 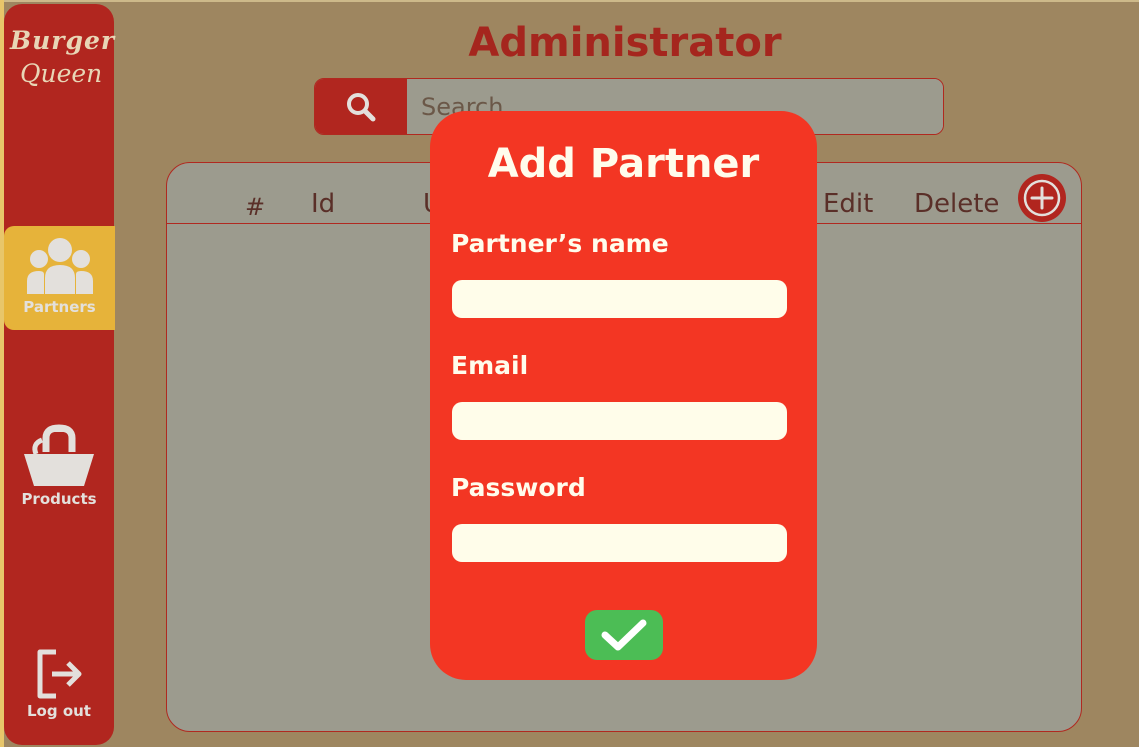 I want to click on password-label: Password, so click(x=518, y=487).